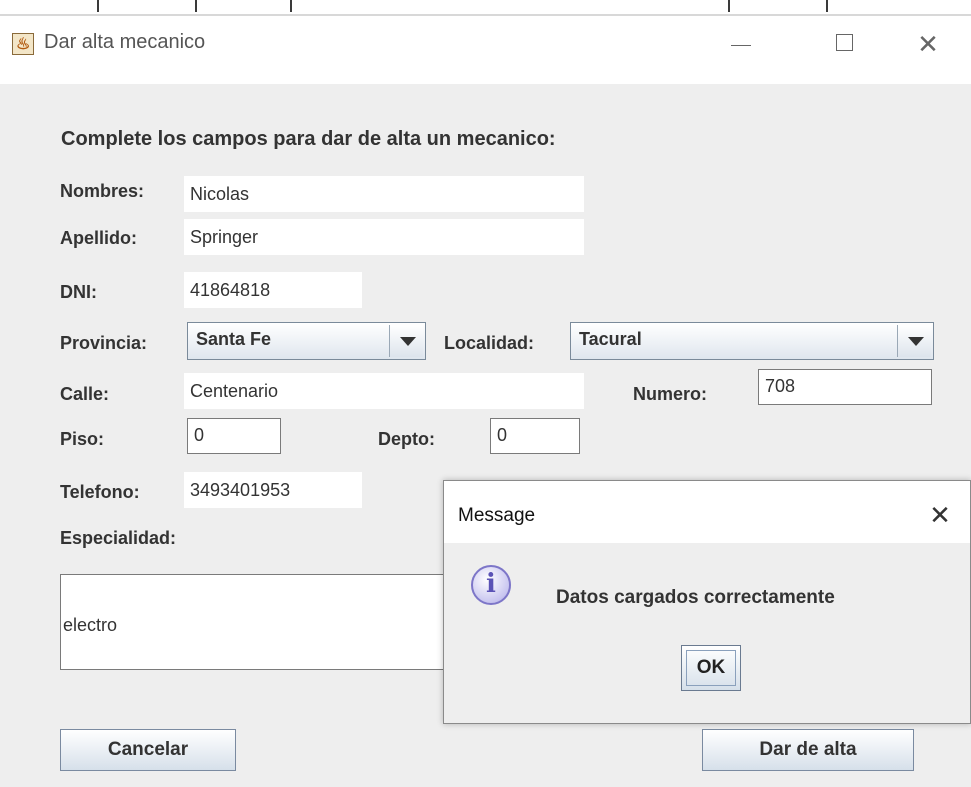 Image resolution: width=971 pixels, height=787 pixels. What do you see at coordinates (118, 538) in the screenshot?
I see `especialidad-label: Especialidad:` at bounding box center [118, 538].